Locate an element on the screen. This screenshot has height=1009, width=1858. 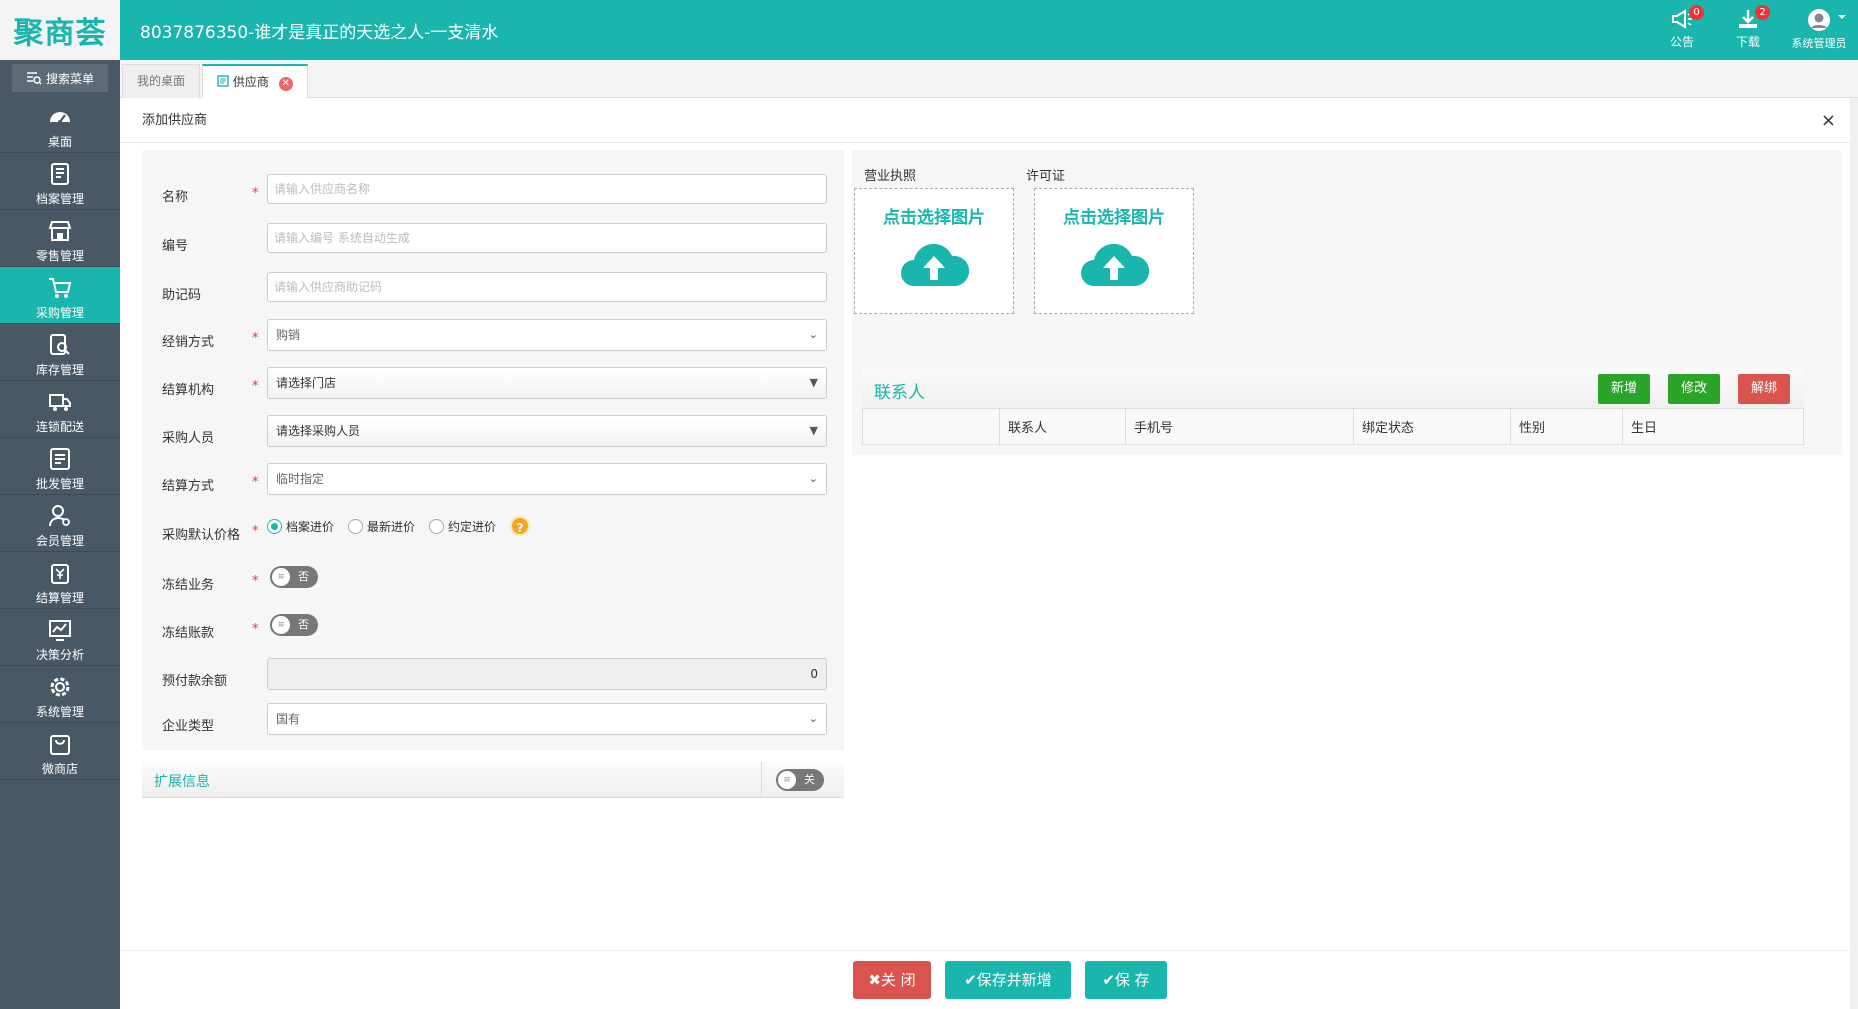
user-menu: 系统管理员 is located at coordinates (1819, 29).